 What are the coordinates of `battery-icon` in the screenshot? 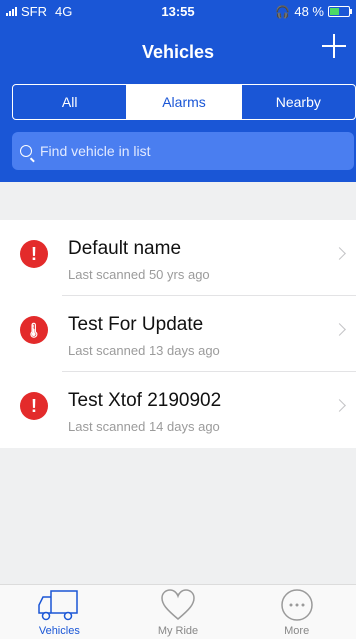 It's located at (340, 11).